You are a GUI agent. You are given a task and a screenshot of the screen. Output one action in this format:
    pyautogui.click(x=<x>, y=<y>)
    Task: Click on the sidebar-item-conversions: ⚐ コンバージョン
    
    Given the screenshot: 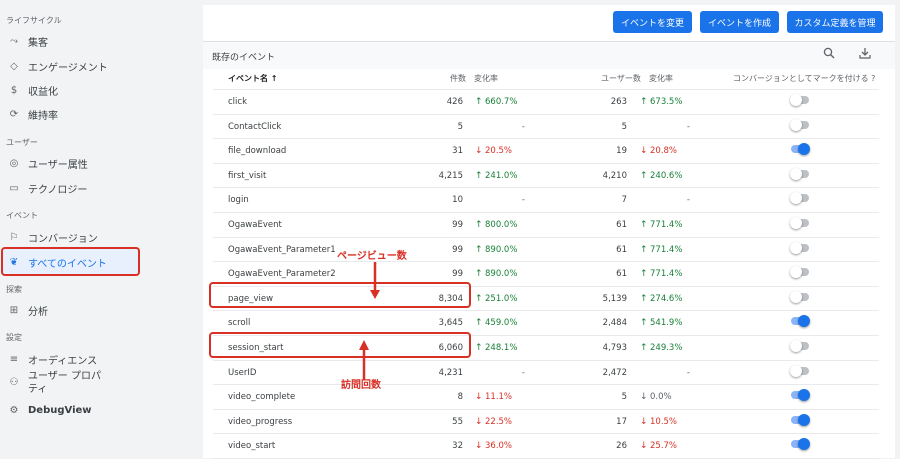 What is the action you would take?
    pyautogui.click(x=101, y=237)
    